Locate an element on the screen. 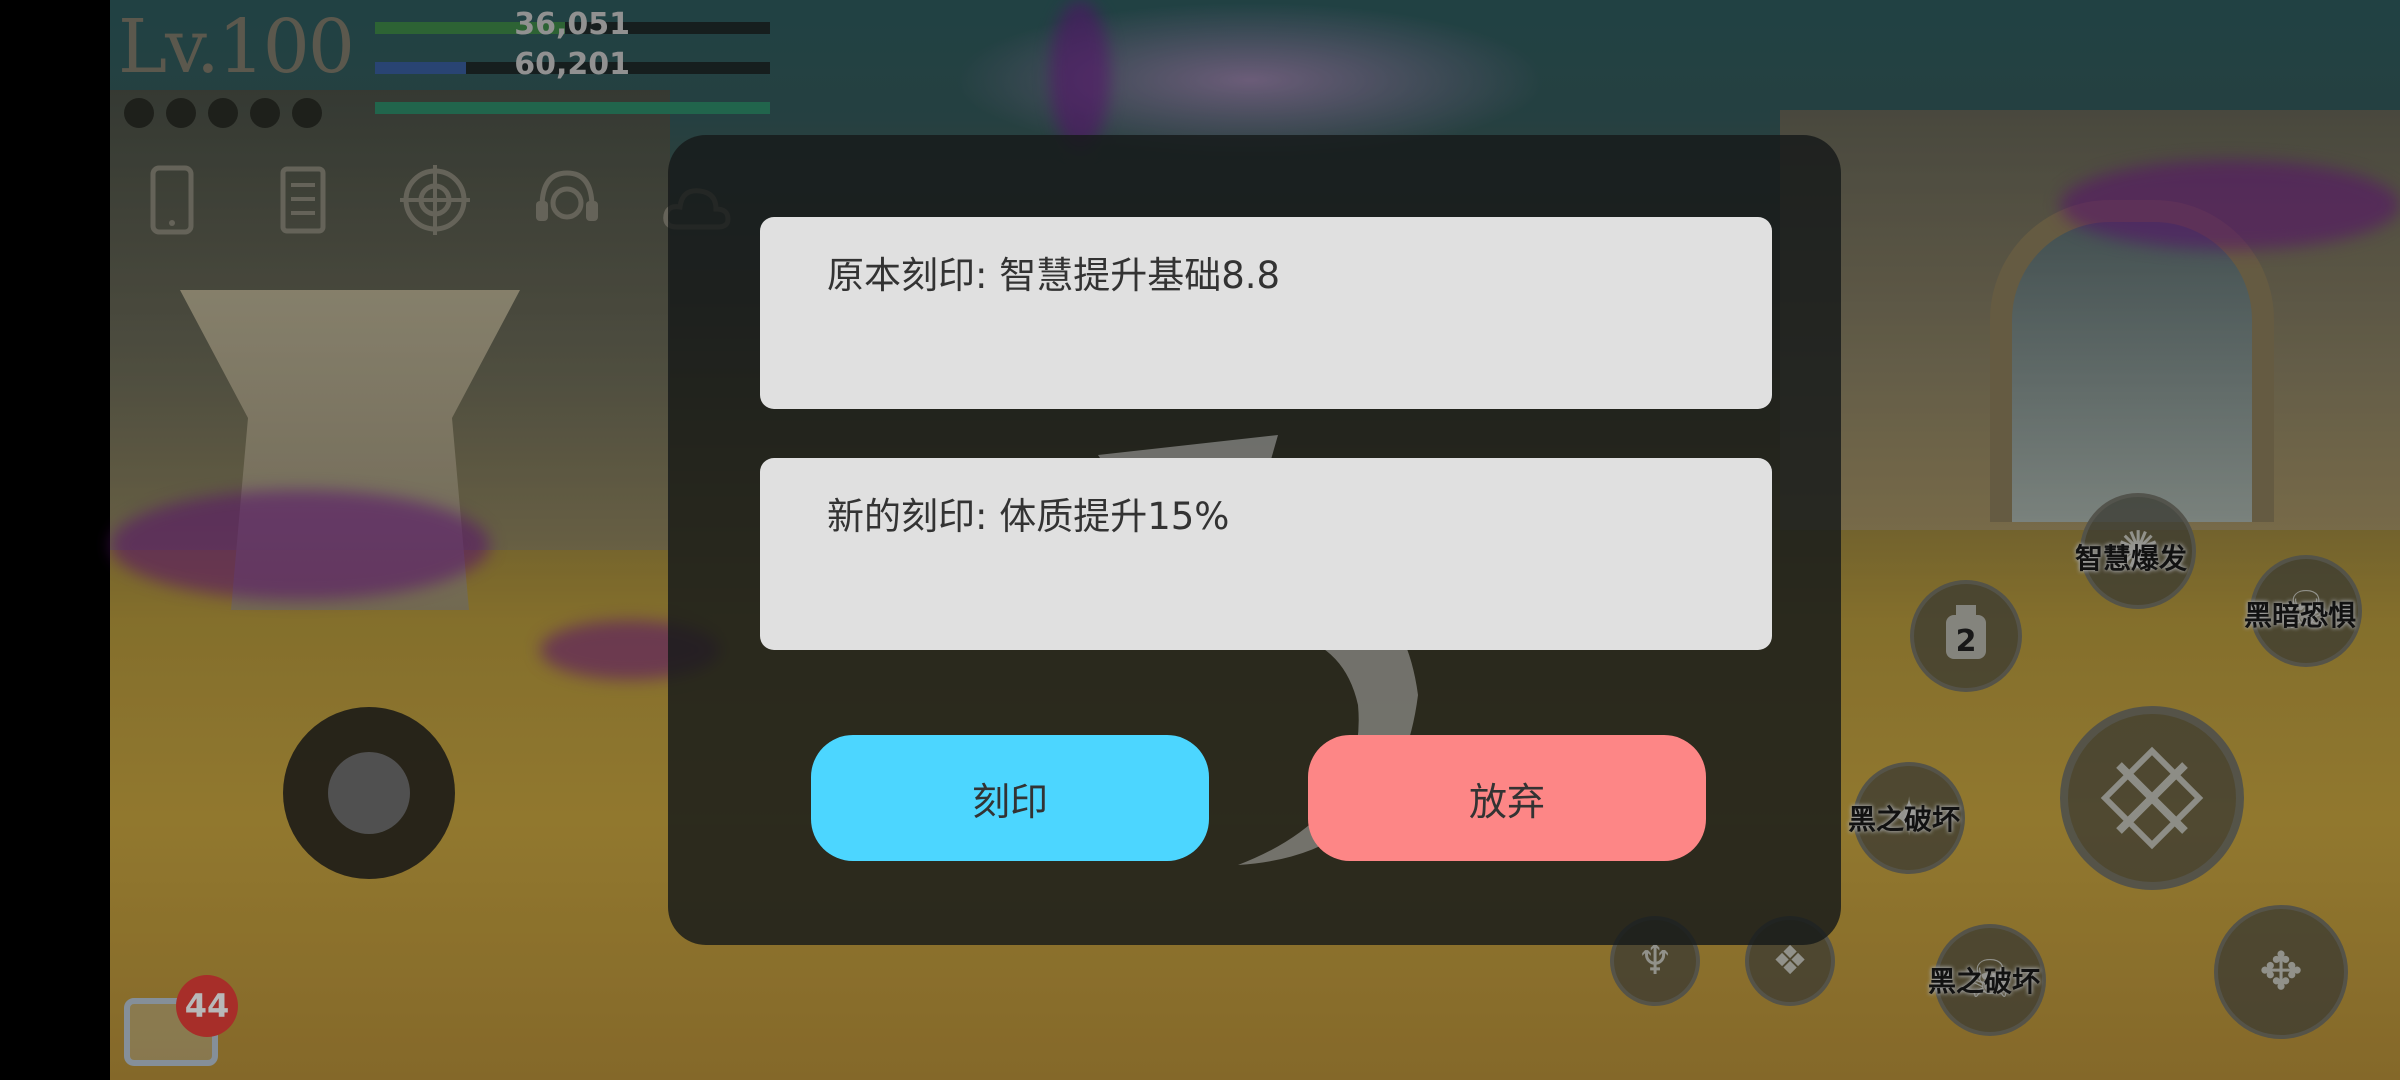 The width and height of the screenshot is (2400, 1080). new-engraving-text: 新的刻印: 体质提升15% is located at coordinates (1028, 516).